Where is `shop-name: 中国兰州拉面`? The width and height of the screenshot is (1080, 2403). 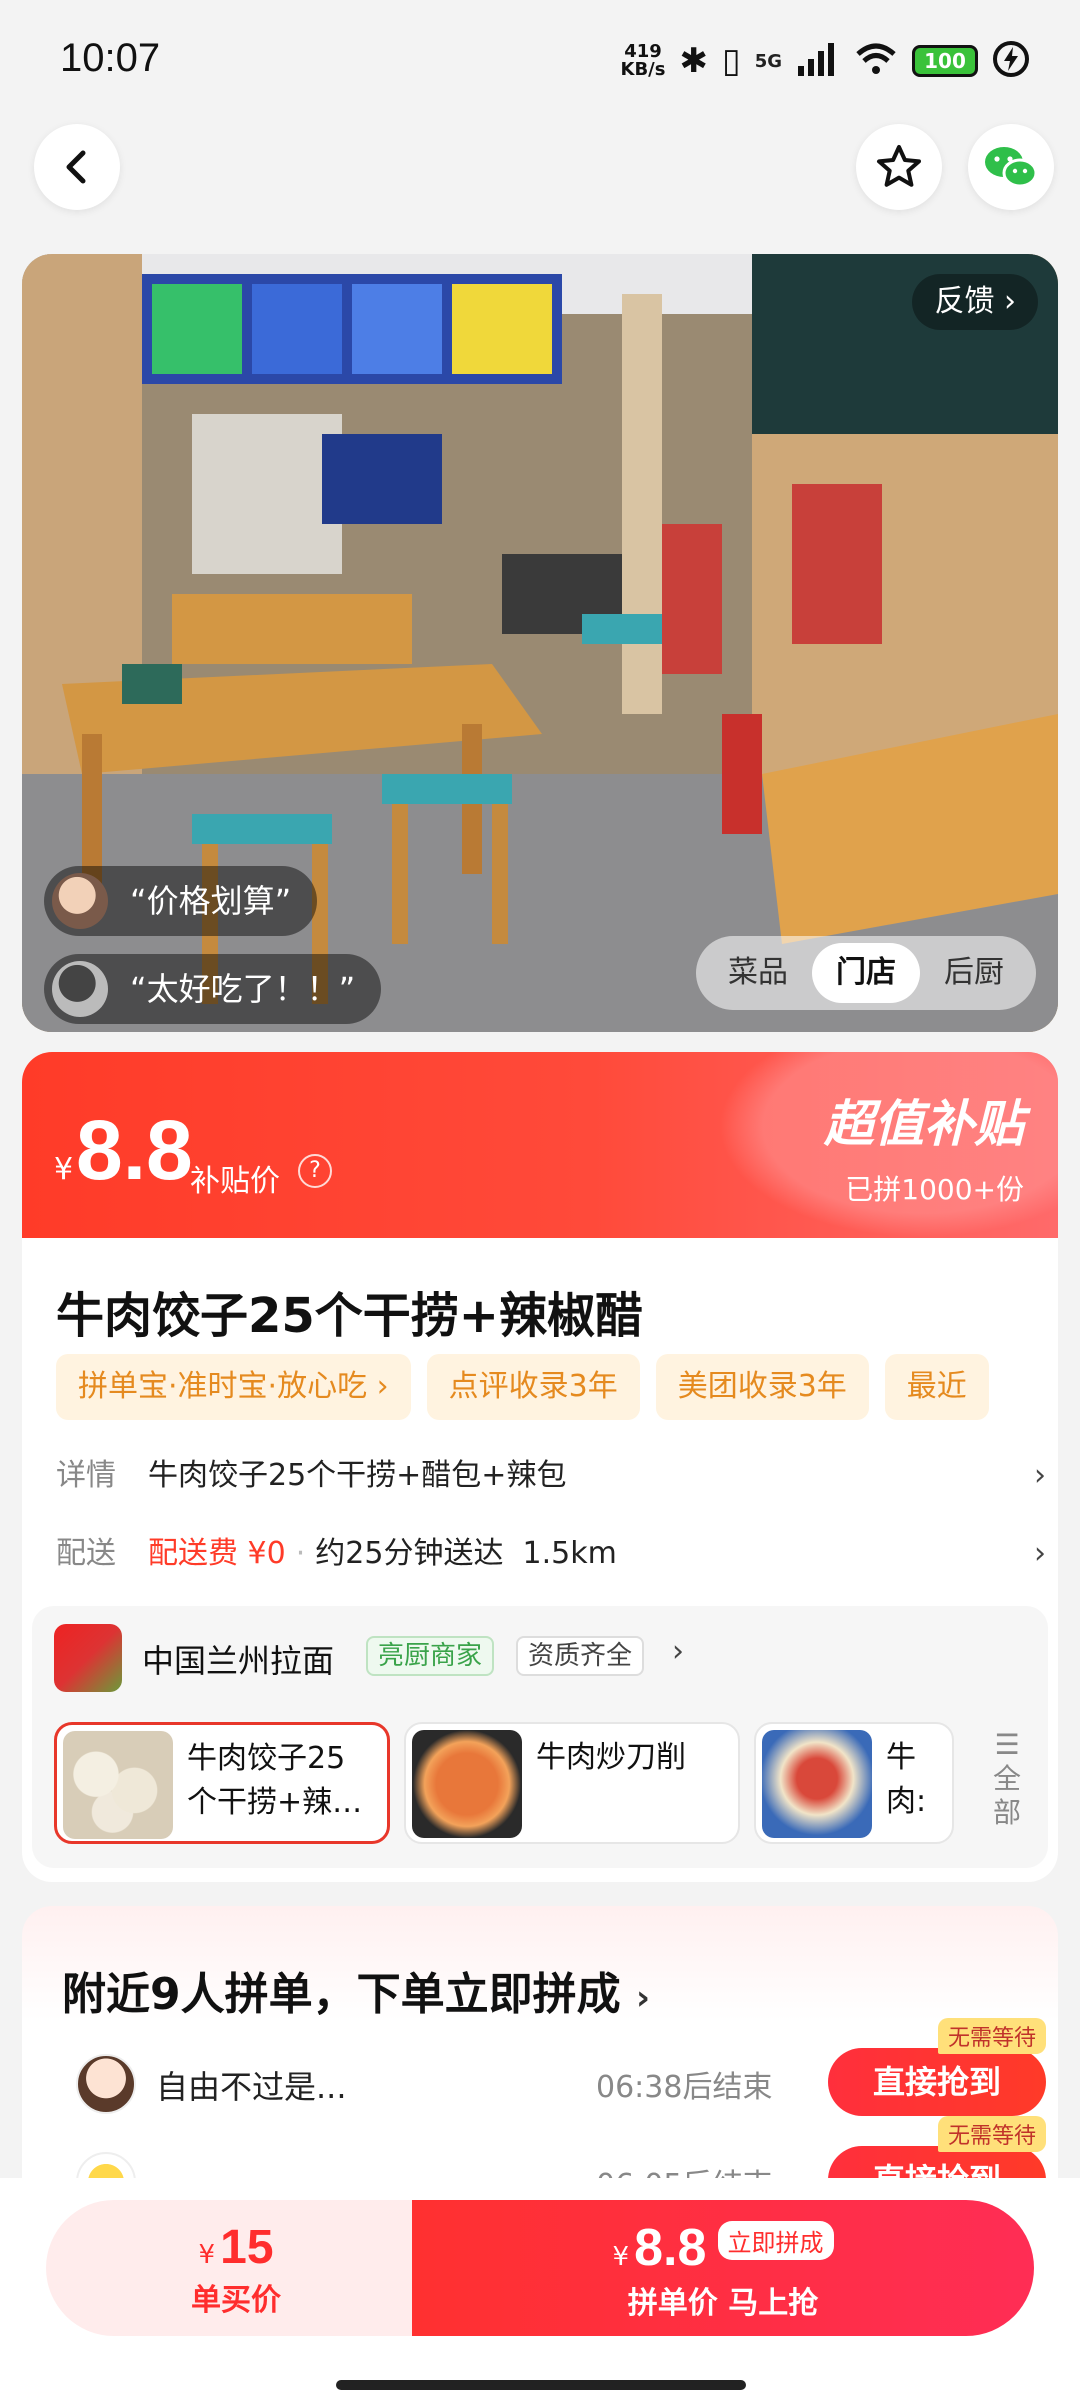
shop-name: 中国兰州拉面 is located at coordinates (238, 1659).